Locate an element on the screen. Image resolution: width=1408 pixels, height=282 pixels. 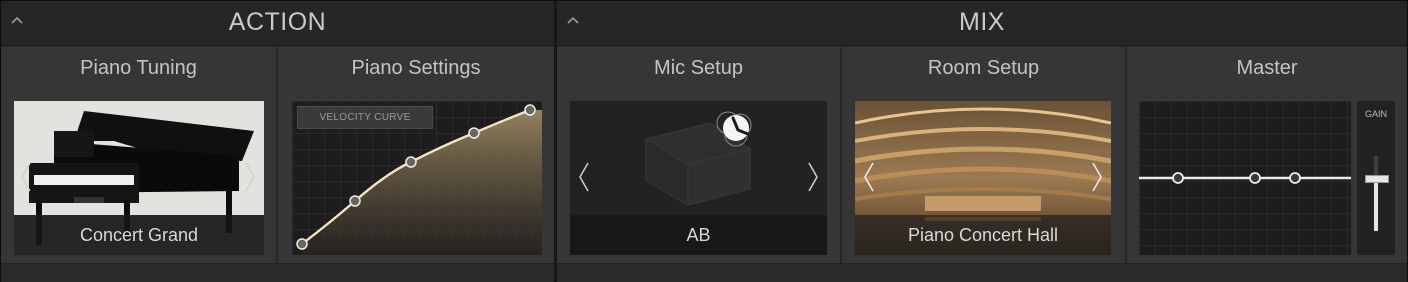
action-header: ACTION is located at coordinates (277, 23).